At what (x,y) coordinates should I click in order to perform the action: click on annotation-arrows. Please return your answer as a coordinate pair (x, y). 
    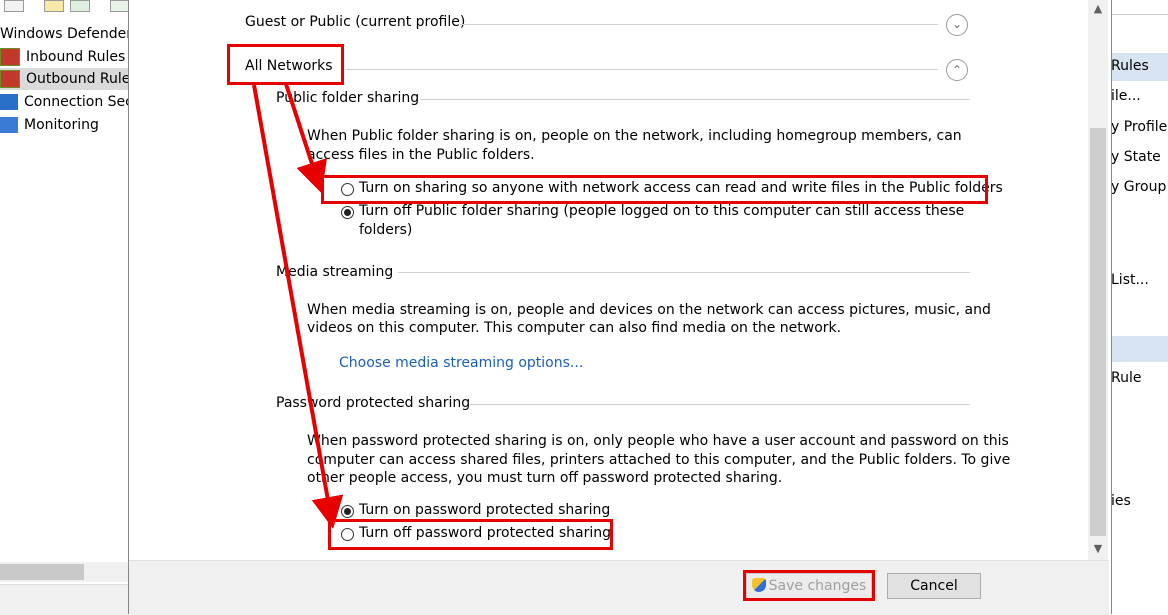
    Looking at the image, I should click on (298, 306).